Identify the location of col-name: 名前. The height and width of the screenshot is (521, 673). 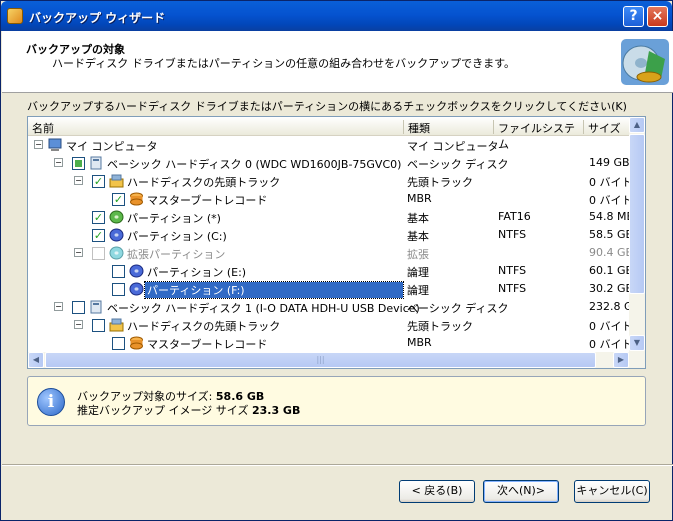
(216, 127).